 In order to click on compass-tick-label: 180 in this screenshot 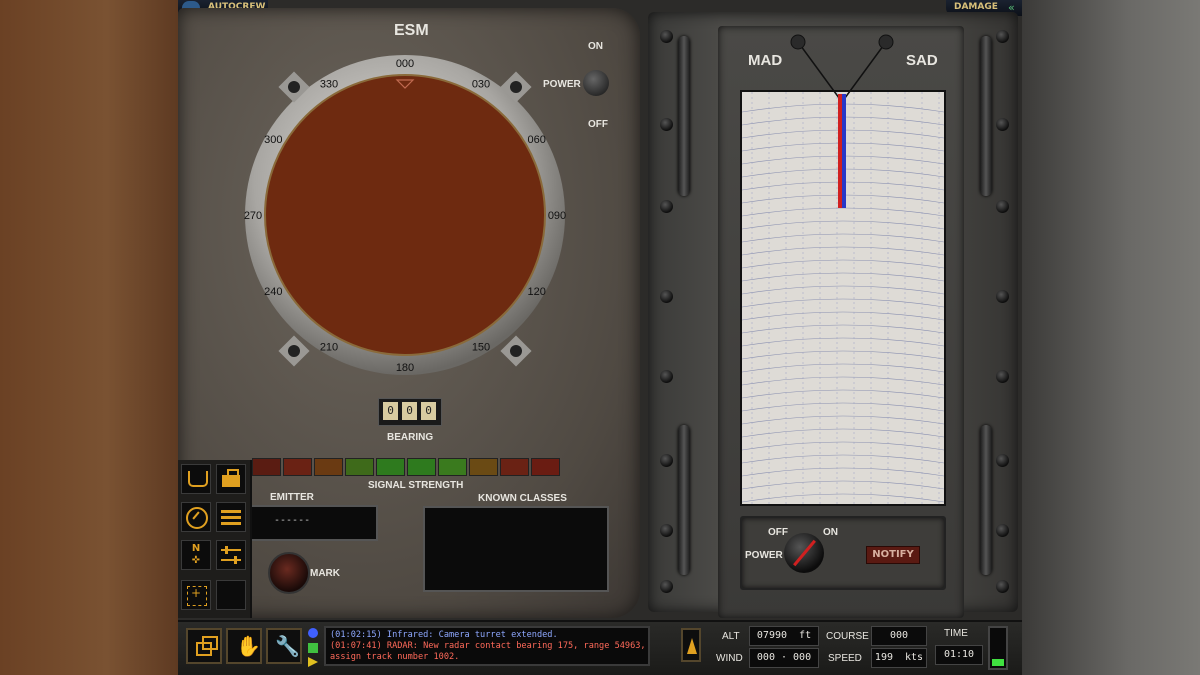, I will do `click(405, 368)`.